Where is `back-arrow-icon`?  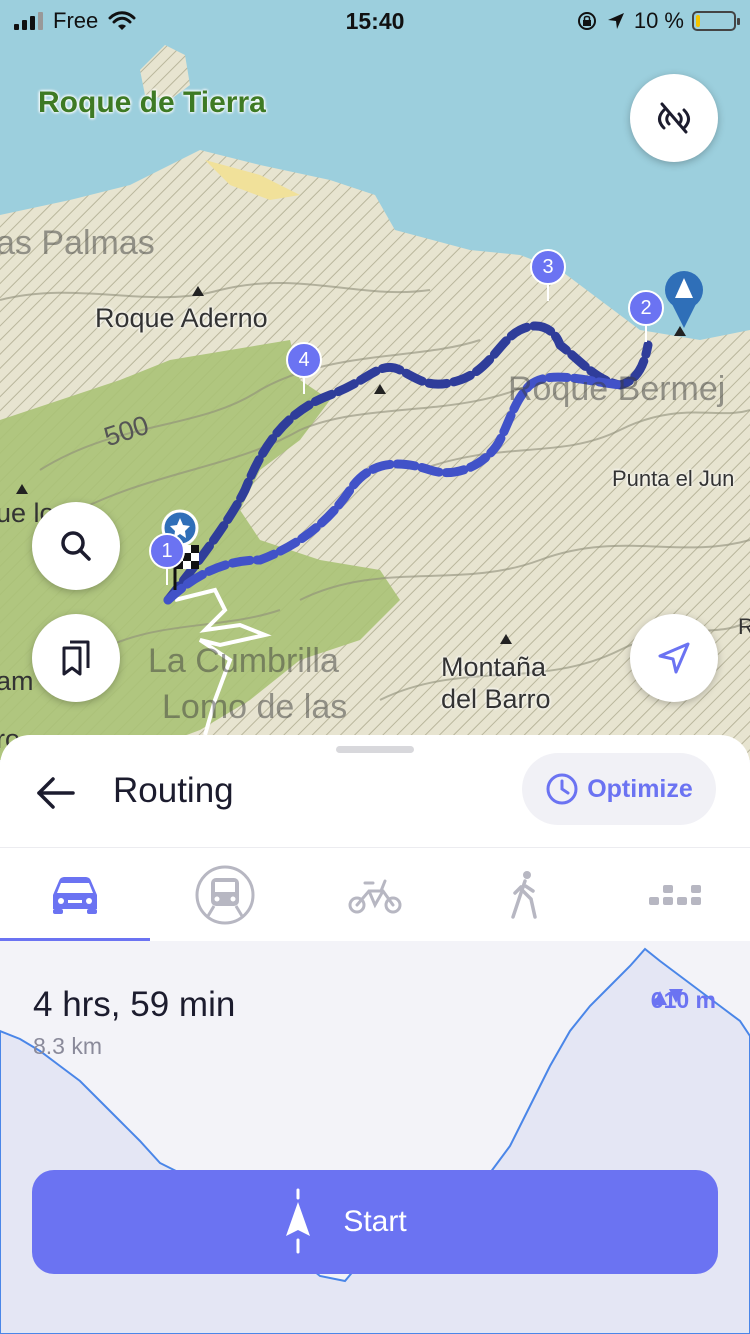
back-arrow-icon is located at coordinates (56, 793).